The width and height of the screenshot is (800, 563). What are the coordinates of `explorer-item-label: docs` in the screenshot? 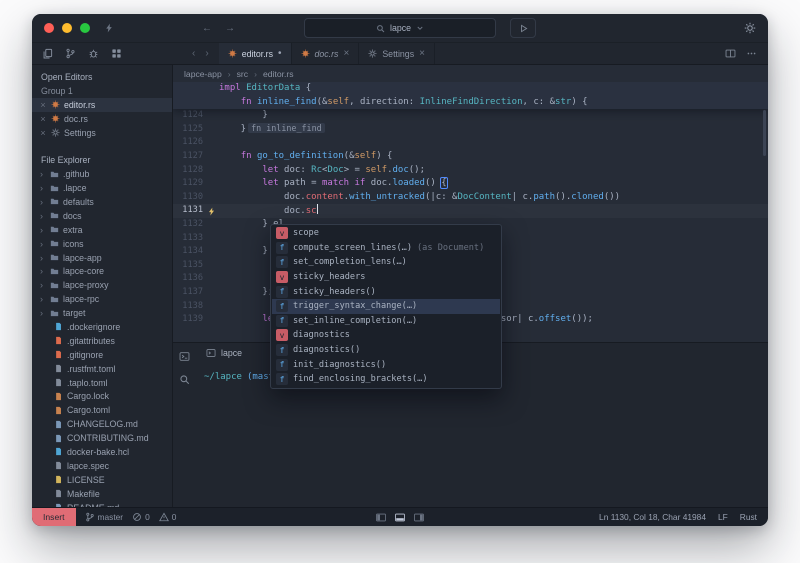 It's located at (72, 215).